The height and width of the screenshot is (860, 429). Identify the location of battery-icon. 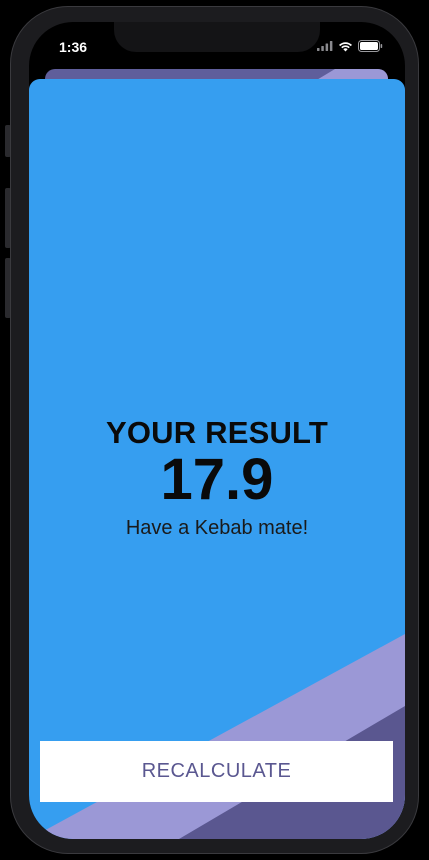
(370, 46).